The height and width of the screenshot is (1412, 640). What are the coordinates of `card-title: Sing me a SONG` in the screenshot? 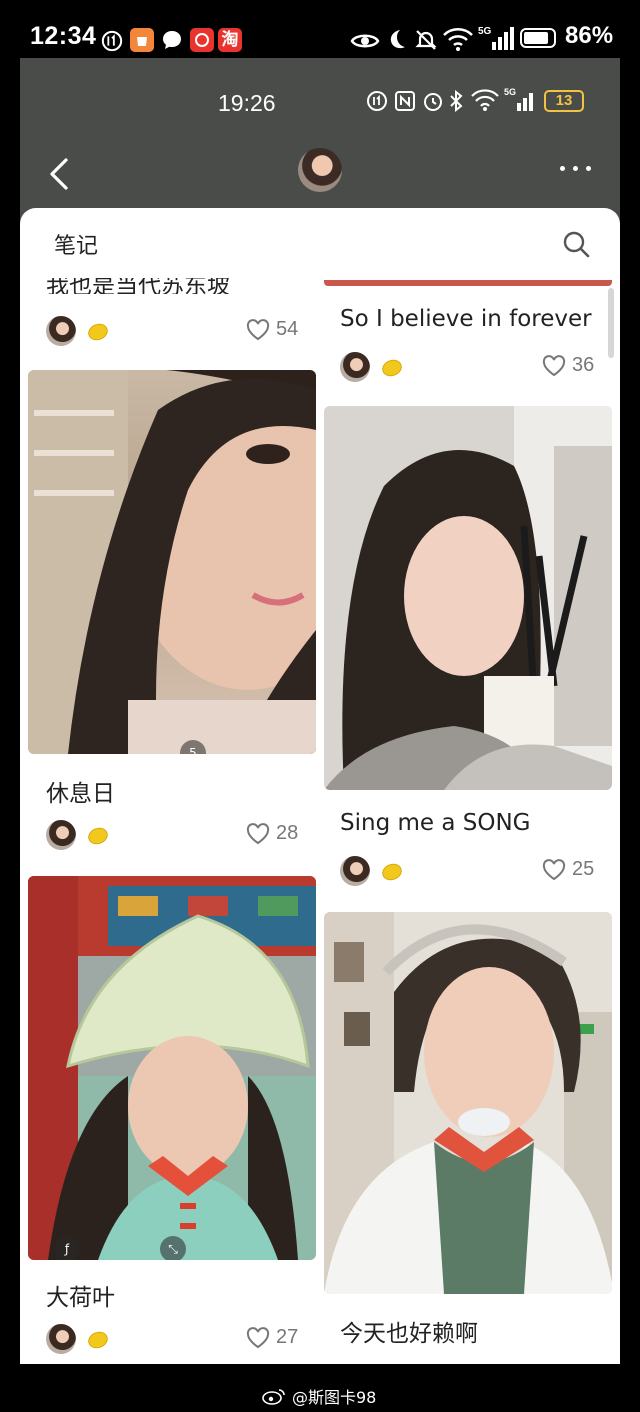 It's located at (435, 823).